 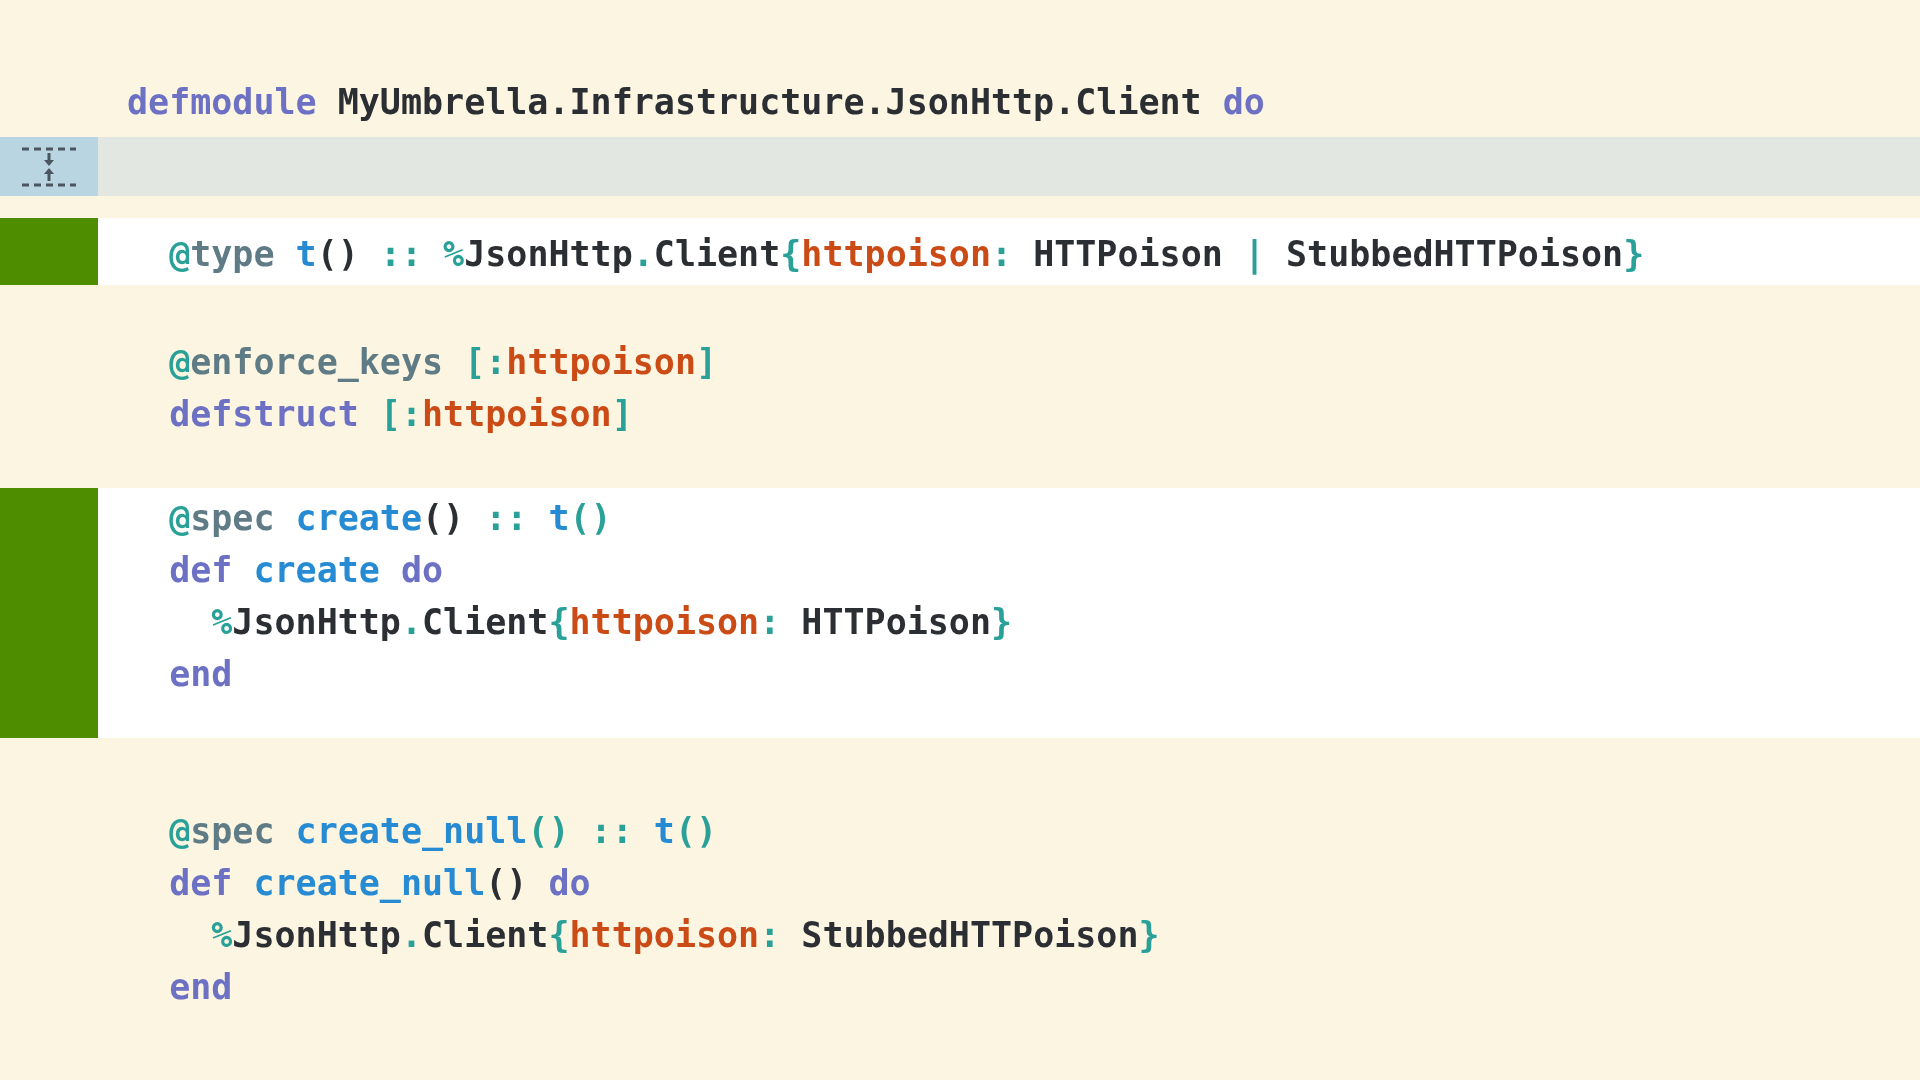 I want to click on code-line: @enforce_keys [:httpoison], so click(x=443, y=362).